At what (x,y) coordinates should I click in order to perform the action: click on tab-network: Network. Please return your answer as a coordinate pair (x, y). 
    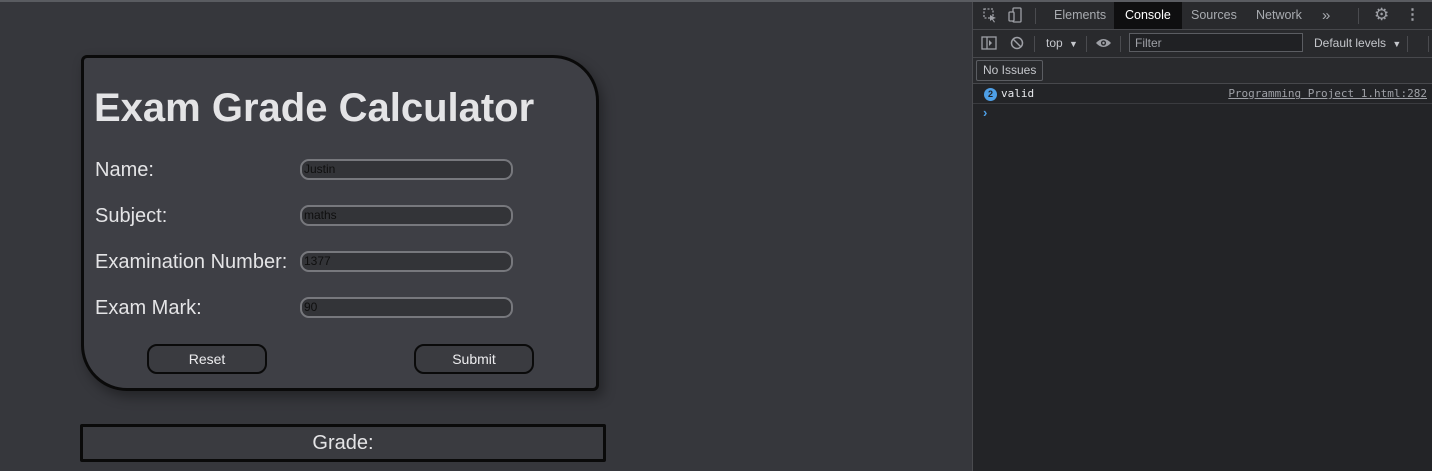
    Looking at the image, I should click on (1279, 15).